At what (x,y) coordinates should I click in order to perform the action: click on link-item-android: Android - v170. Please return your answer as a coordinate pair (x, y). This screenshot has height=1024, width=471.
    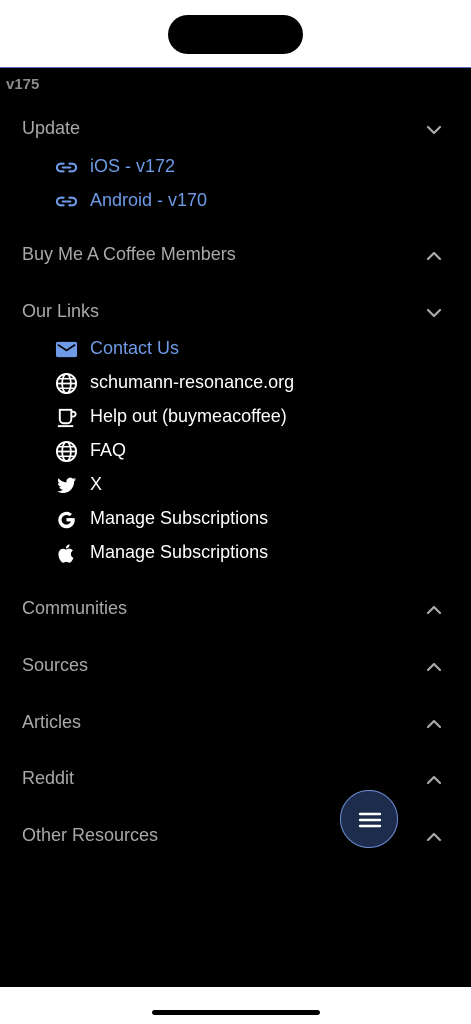
    Looking at the image, I should click on (245, 201).